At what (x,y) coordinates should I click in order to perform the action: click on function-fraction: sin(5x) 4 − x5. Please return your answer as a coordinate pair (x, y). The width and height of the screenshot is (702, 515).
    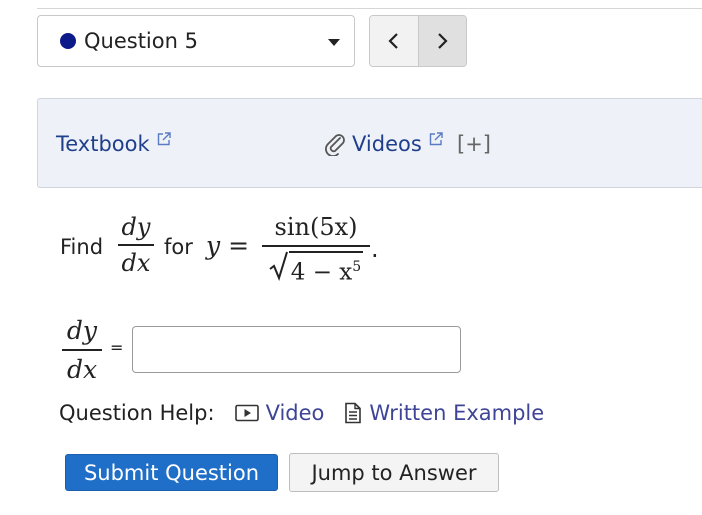
    Looking at the image, I should click on (316, 250).